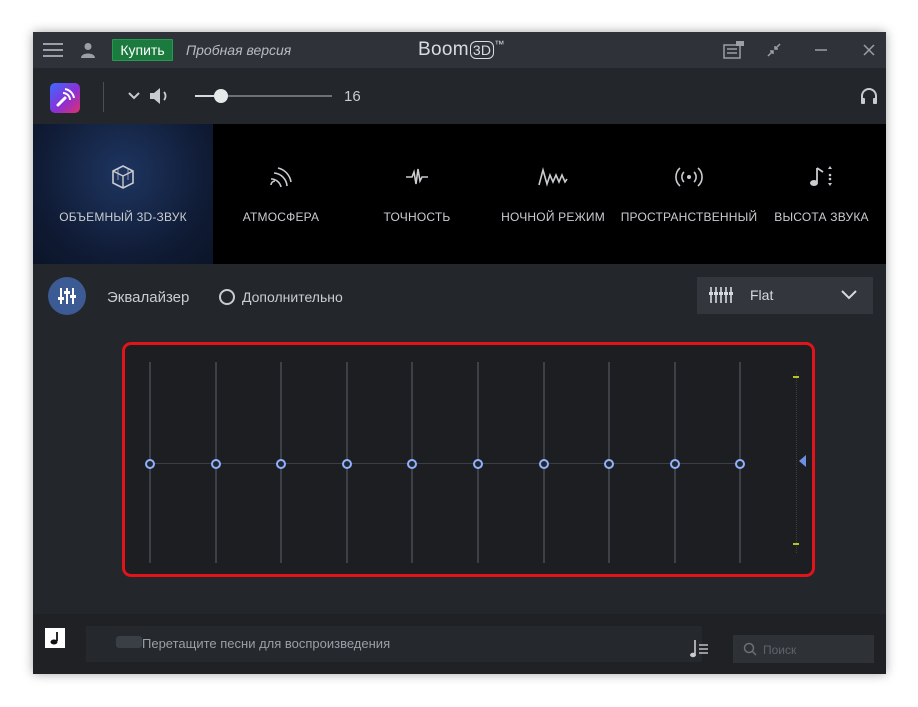 This screenshot has height=707, width=918. What do you see at coordinates (281, 217) in the screenshot?
I see `mode-label: АТМОСФЕРА` at bounding box center [281, 217].